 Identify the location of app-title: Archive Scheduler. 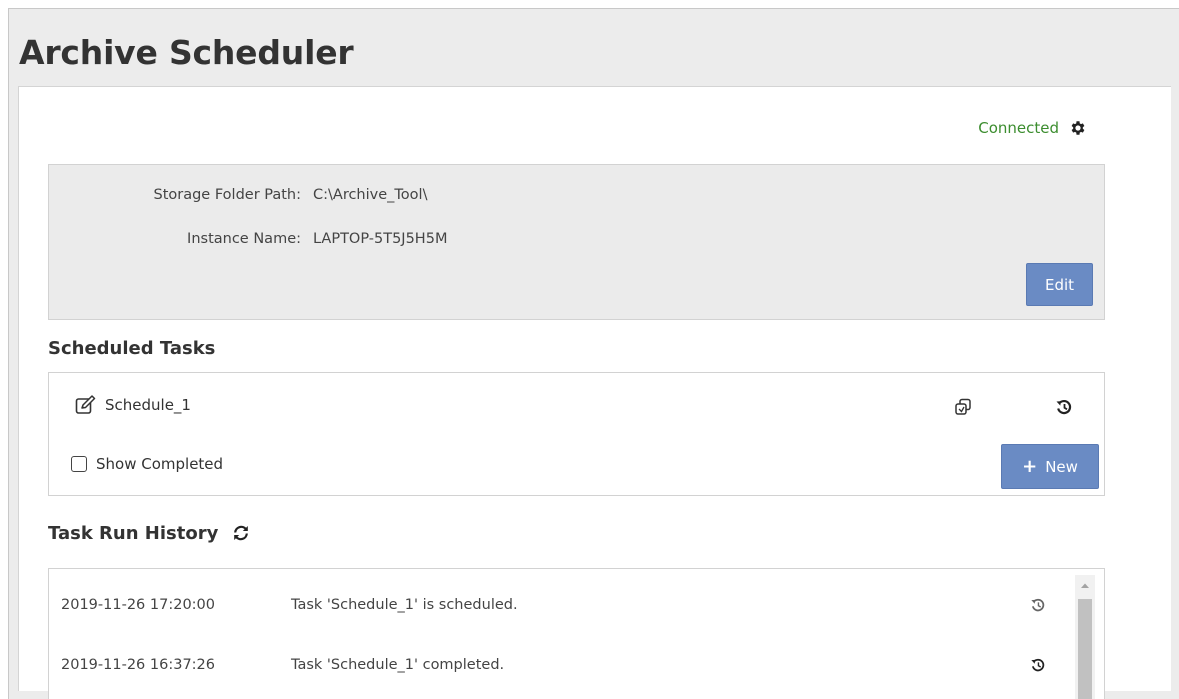
(186, 52).